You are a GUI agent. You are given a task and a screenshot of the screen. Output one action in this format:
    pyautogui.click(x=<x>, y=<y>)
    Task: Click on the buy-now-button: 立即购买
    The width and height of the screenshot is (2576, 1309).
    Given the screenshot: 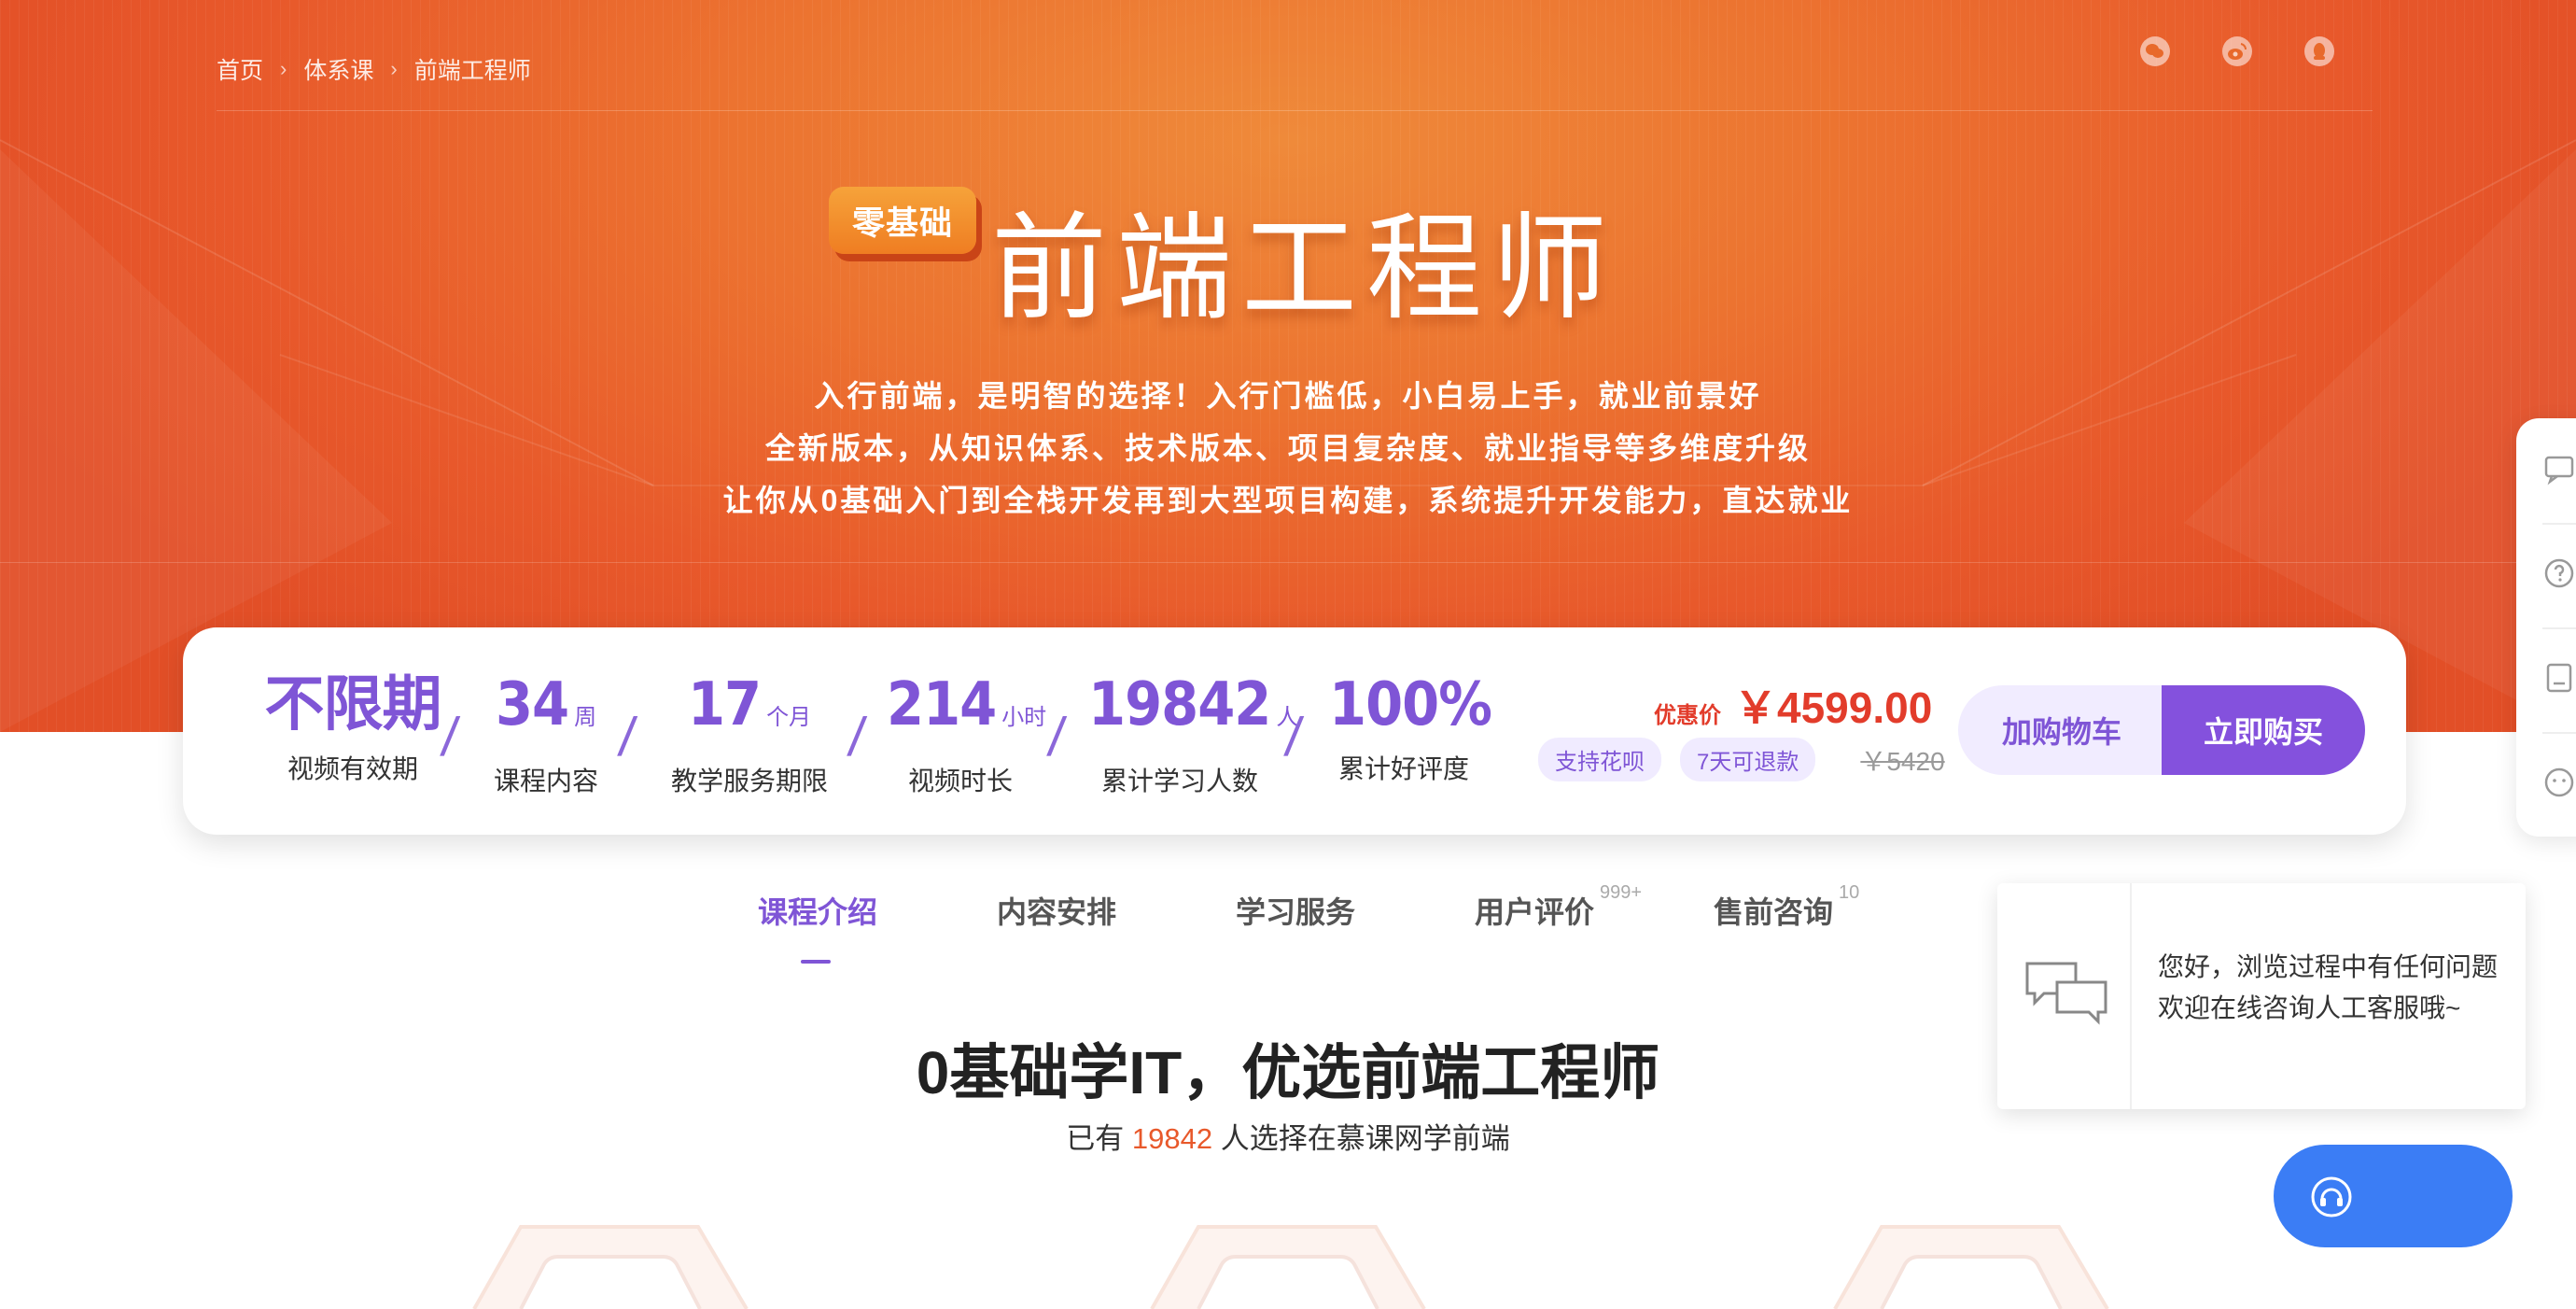 What is the action you would take?
    pyautogui.click(x=2263, y=730)
    